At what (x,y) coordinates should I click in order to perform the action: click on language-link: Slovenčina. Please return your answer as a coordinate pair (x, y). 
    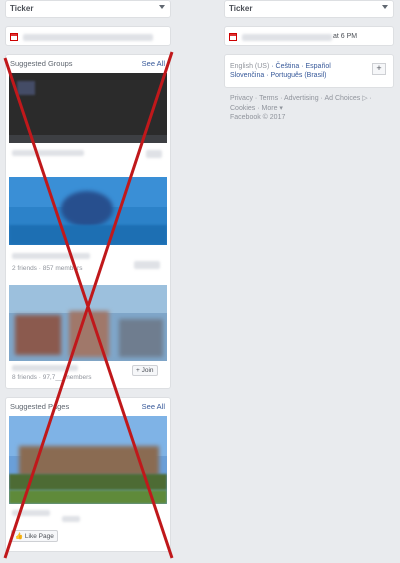
    Looking at the image, I should click on (247, 75).